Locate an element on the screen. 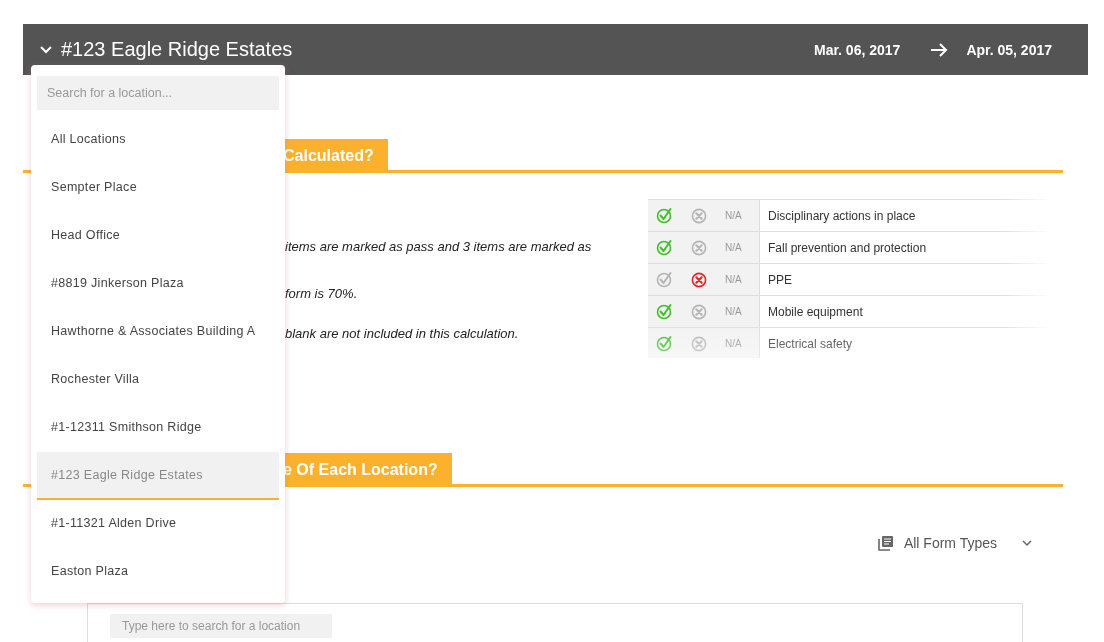 The height and width of the screenshot is (642, 1104). form-type-filter: All Form Types is located at coordinates (937, 543).